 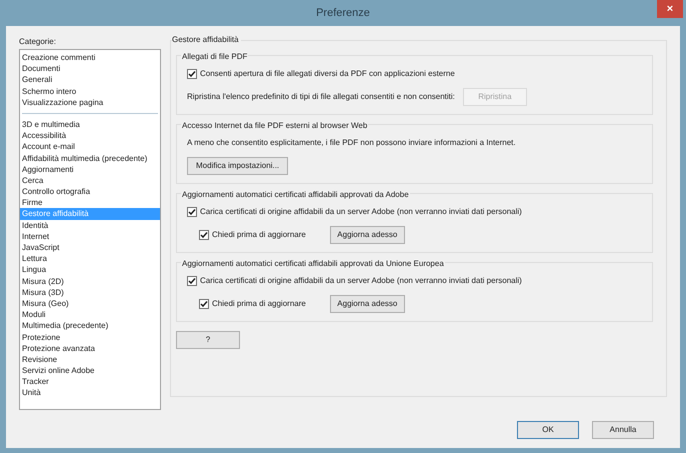 What do you see at coordinates (90, 360) in the screenshot?
I see `category-item: Revisione` at bounding box center [90, 360].